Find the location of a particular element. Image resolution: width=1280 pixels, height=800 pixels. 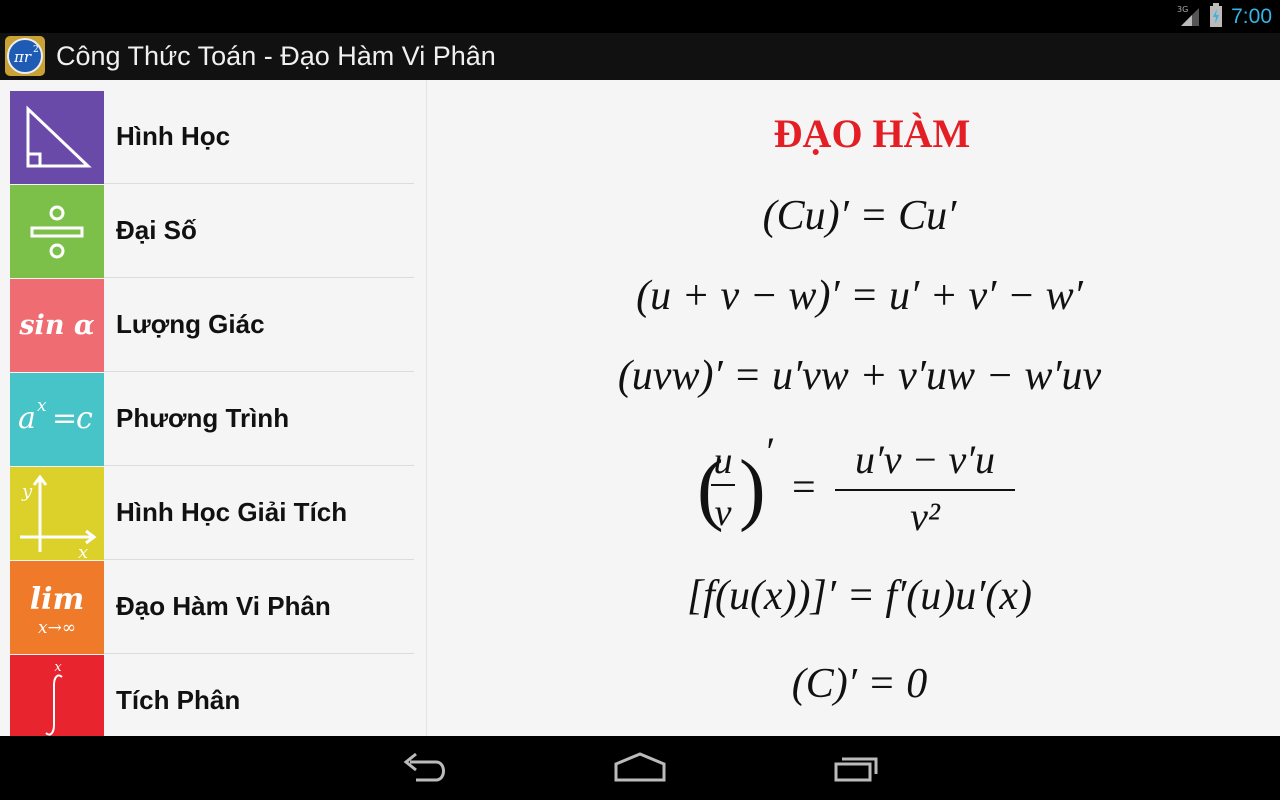

formula-title: ĐẠO HÀM is located at coordinates (872, 133).